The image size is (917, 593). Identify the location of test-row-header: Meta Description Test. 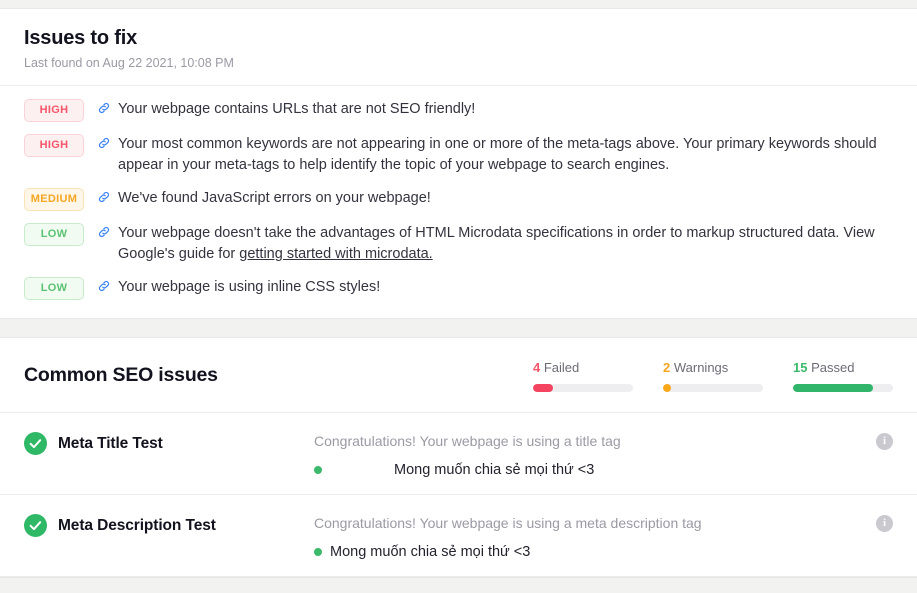
(169, 525).